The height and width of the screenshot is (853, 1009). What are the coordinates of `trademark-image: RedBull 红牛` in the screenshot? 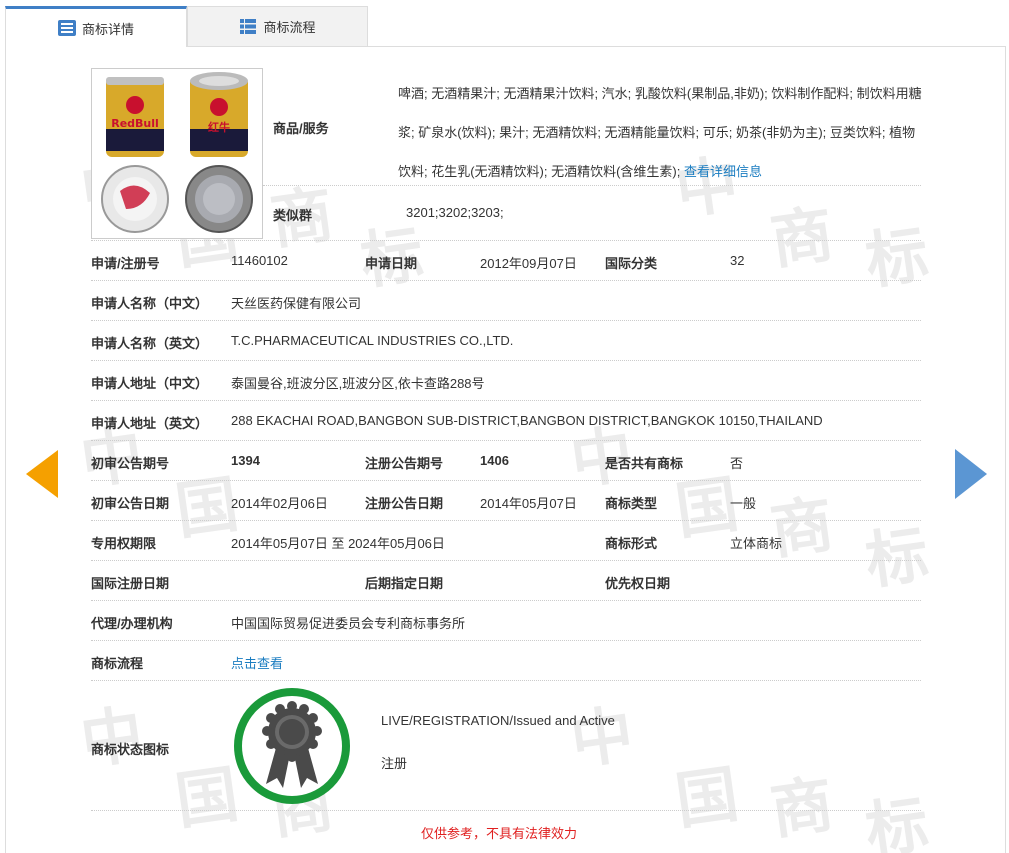 It's located at (177, 153).